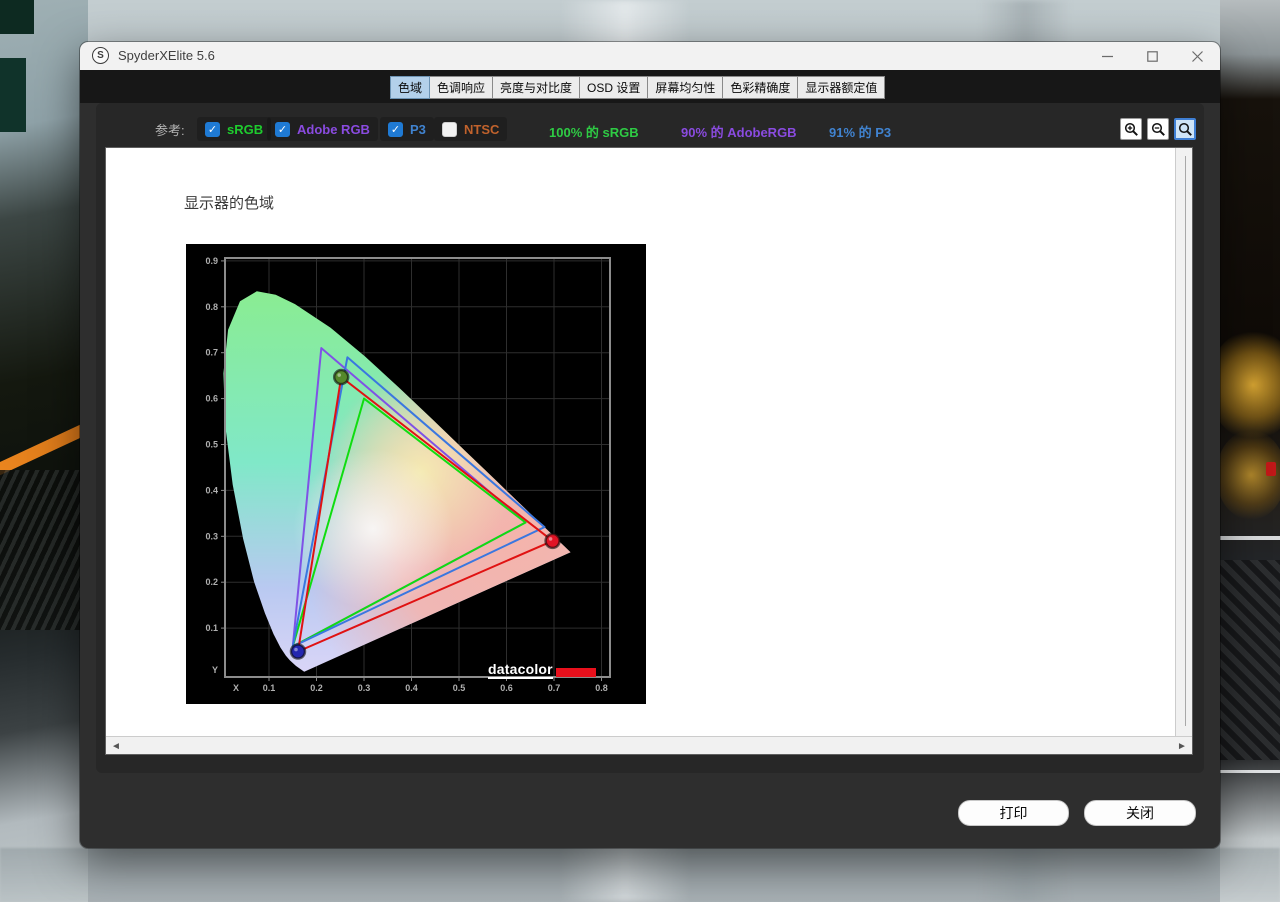 The image size is (1280, 902). Describe the element at coordinates (686, 87) in the screenshot. I see `tab-screen-uniformity: 屏幕均匀性` at that location.